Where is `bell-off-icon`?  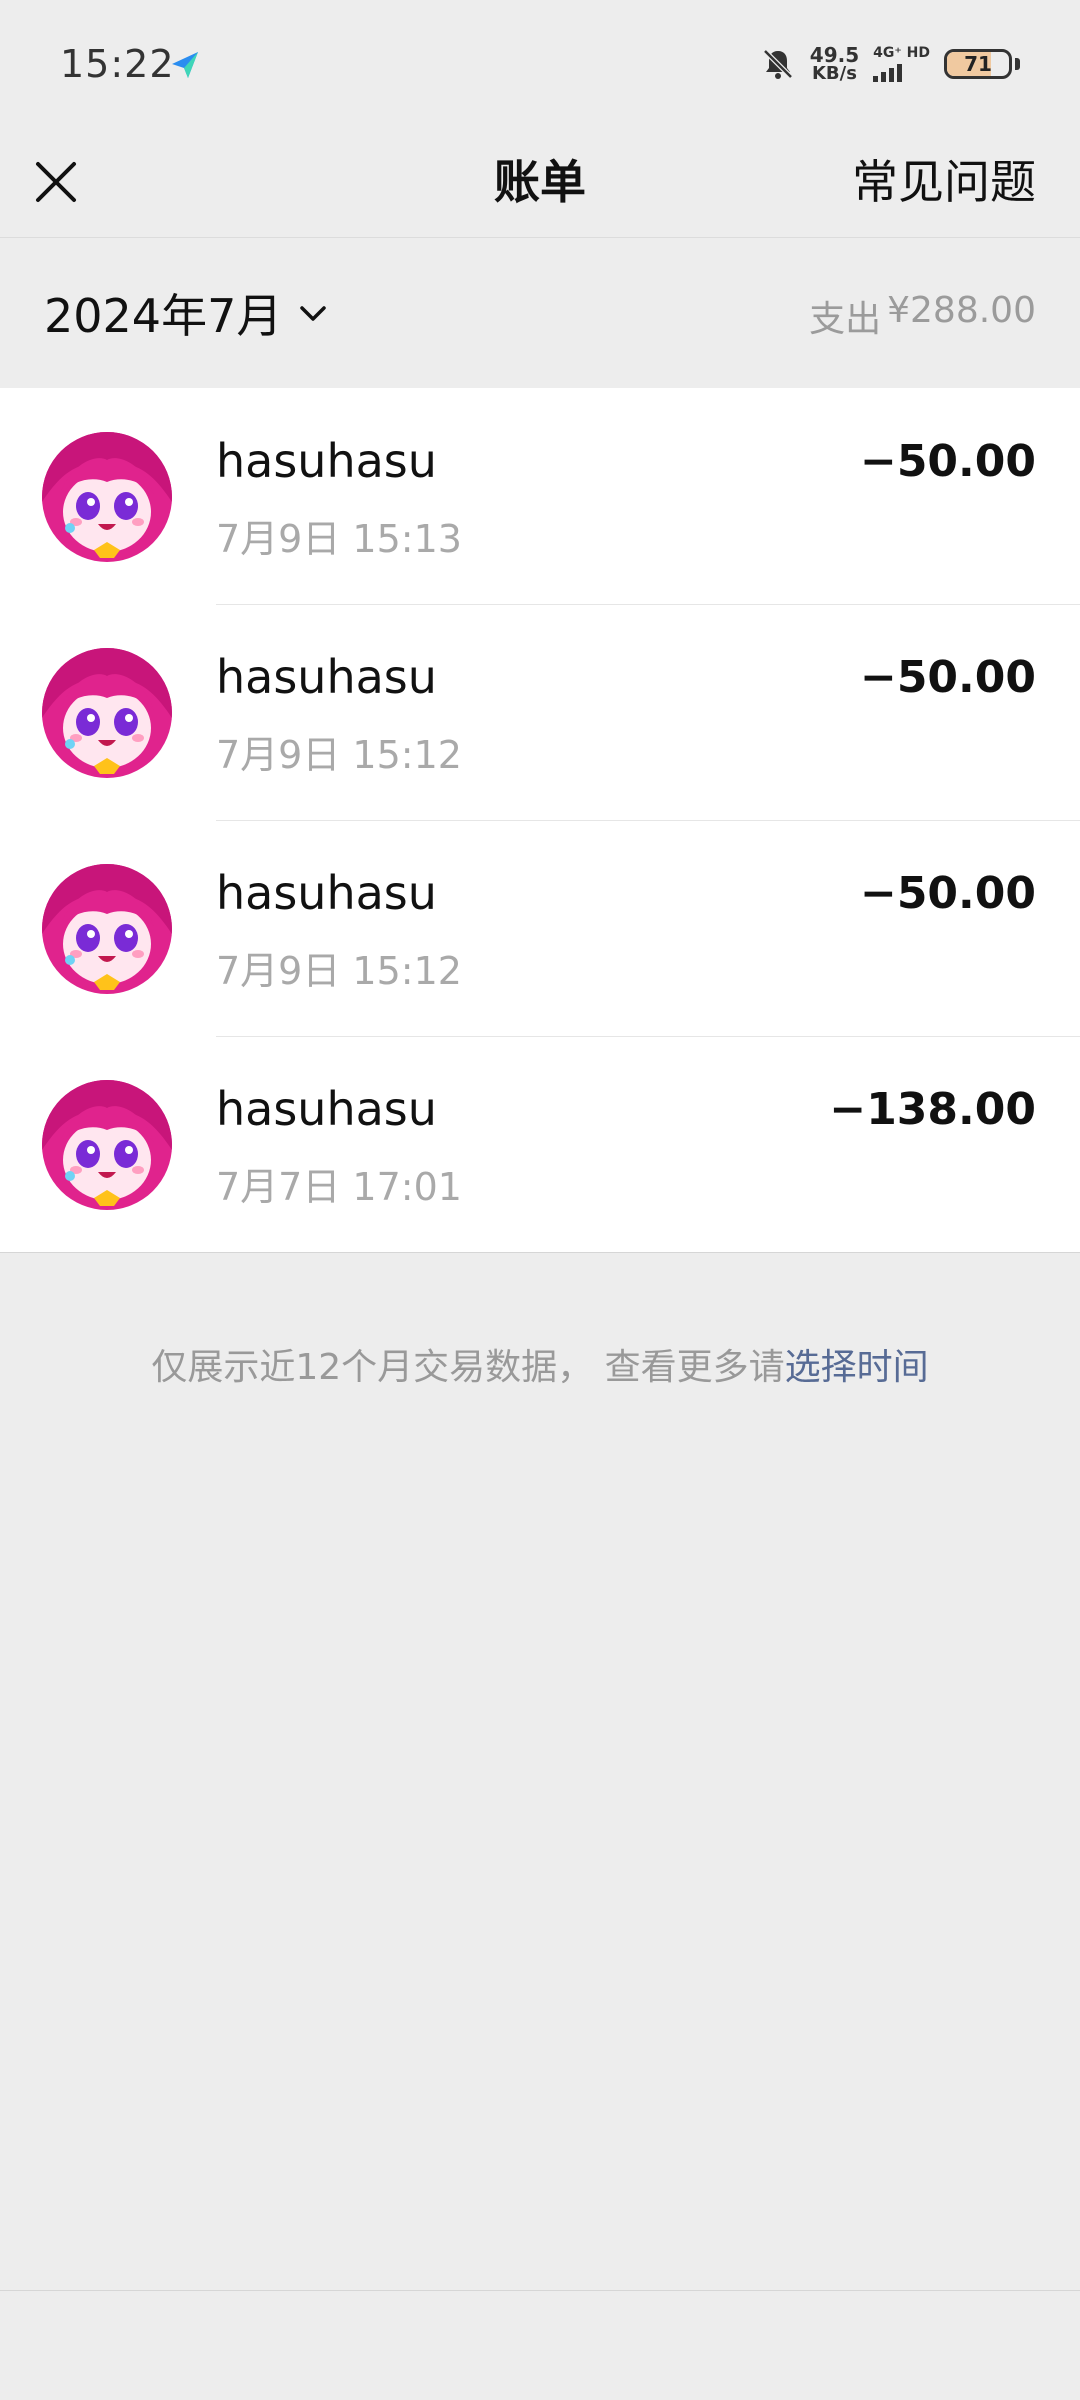 bell-off-icon is located at coordinates (778, 64).